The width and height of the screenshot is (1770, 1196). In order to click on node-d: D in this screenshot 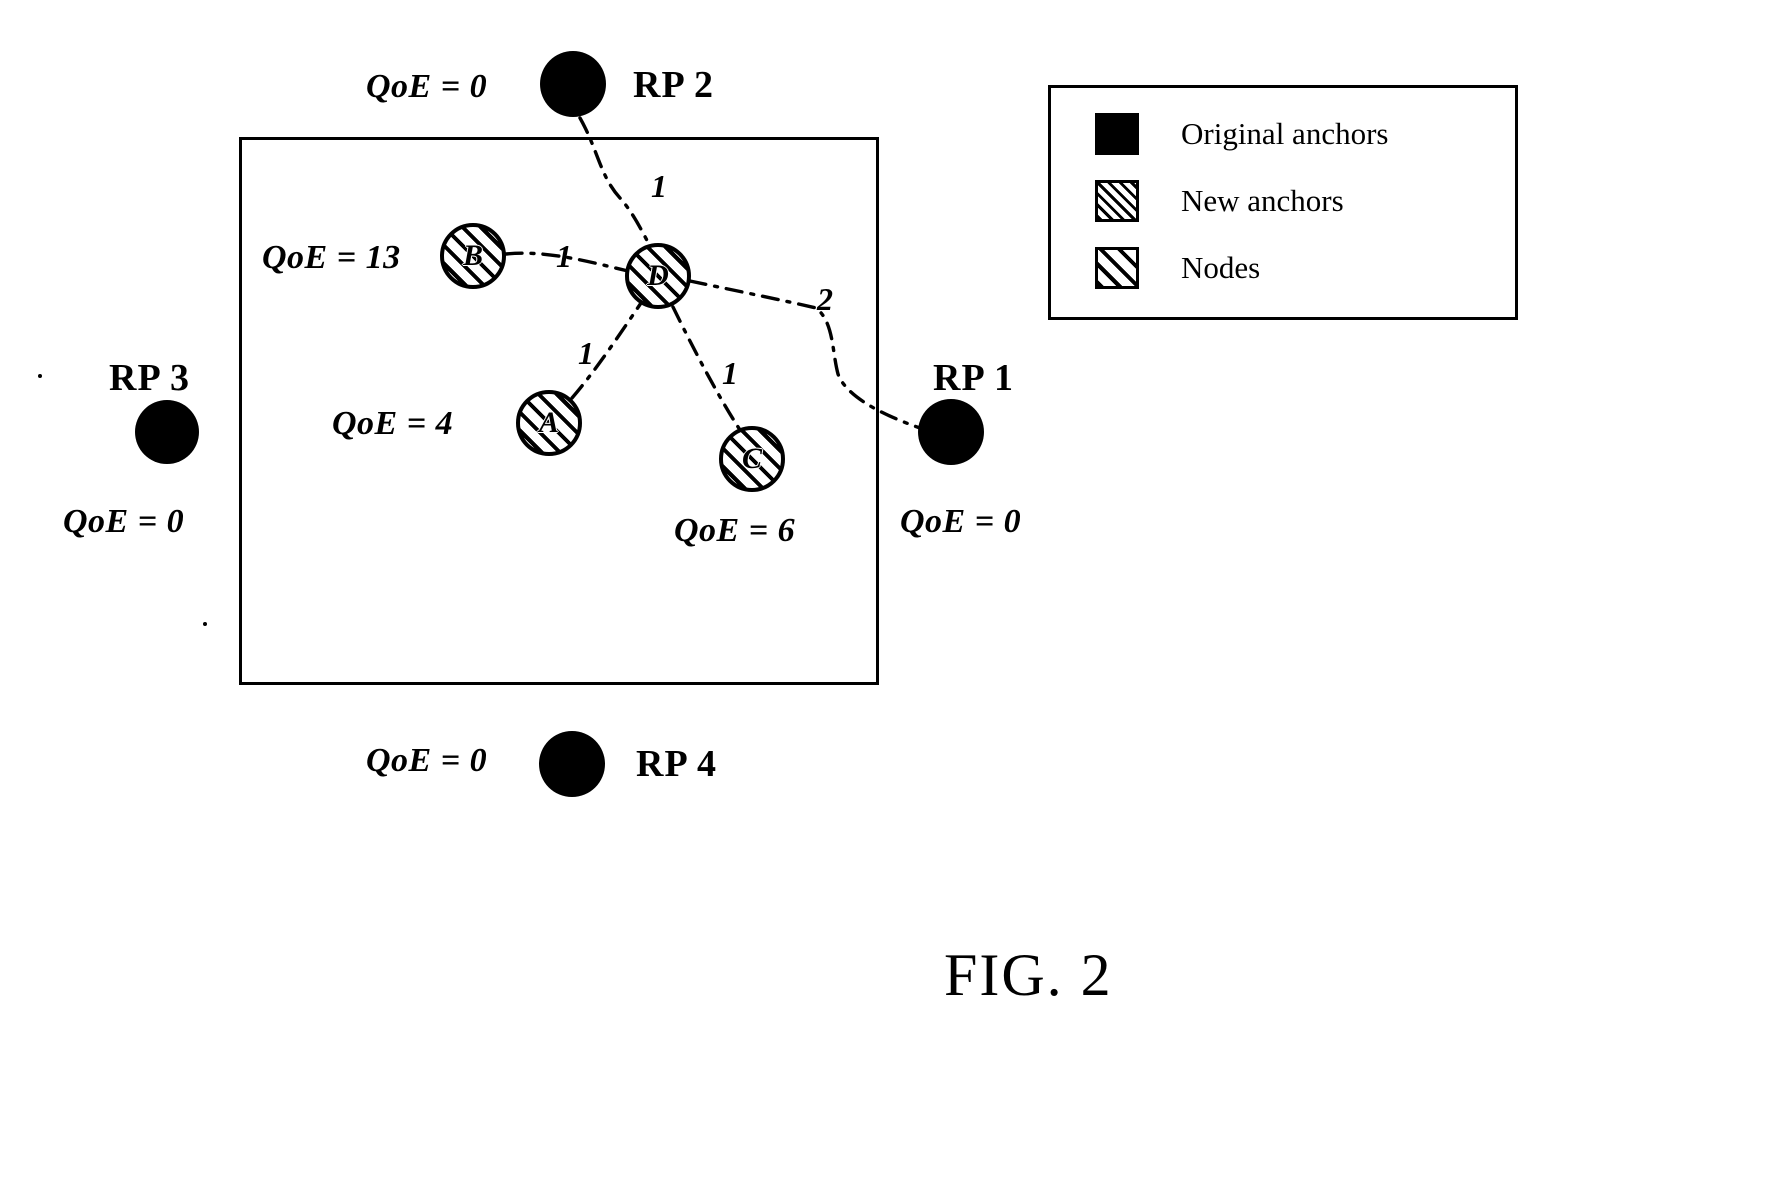, I will do `click(658, 276)`.